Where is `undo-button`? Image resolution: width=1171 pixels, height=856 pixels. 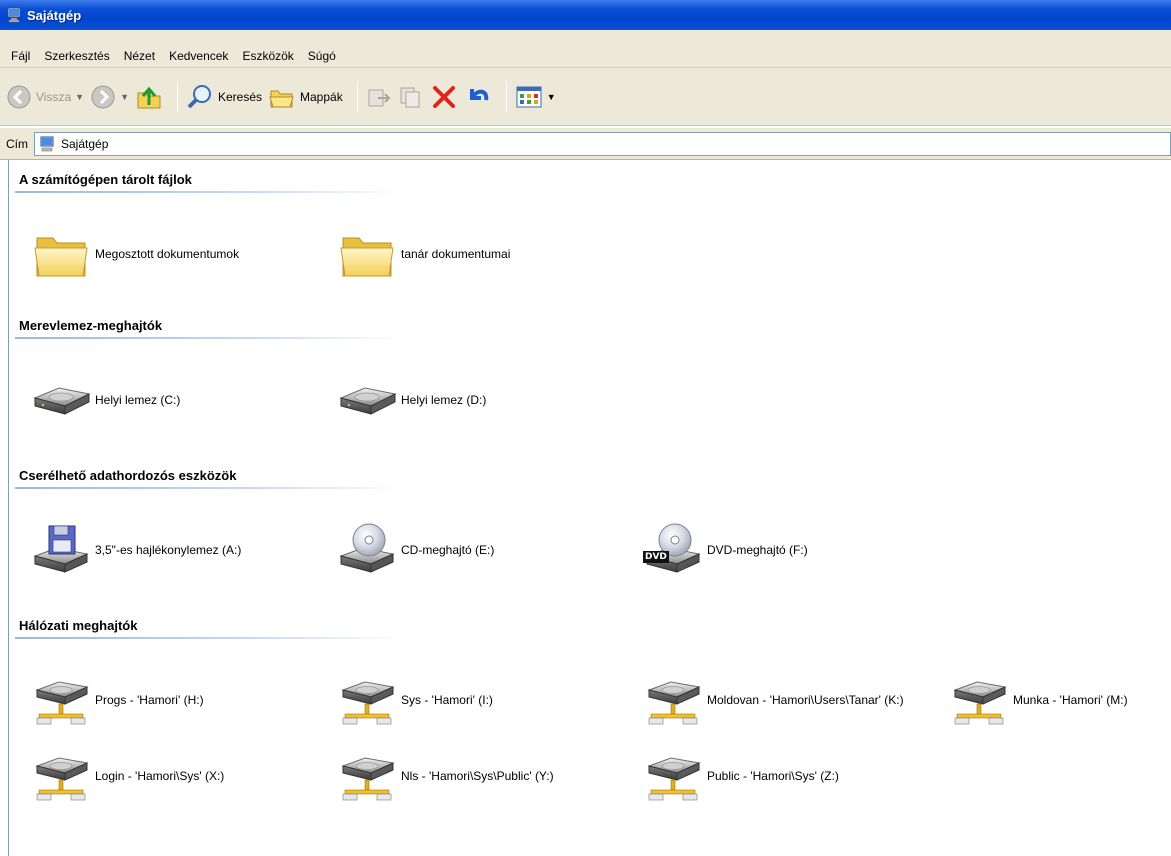
undo-button is located at coordinates (478, 97).